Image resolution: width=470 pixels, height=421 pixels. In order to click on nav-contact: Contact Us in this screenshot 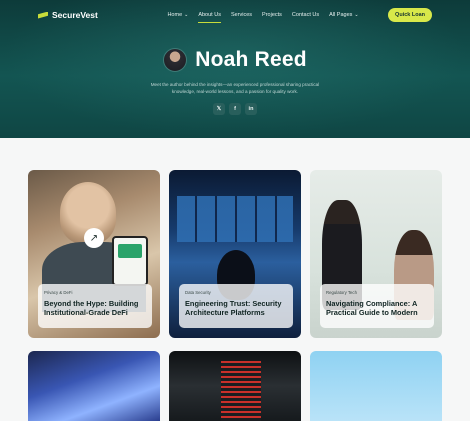, I will do `click(305, 15)`.